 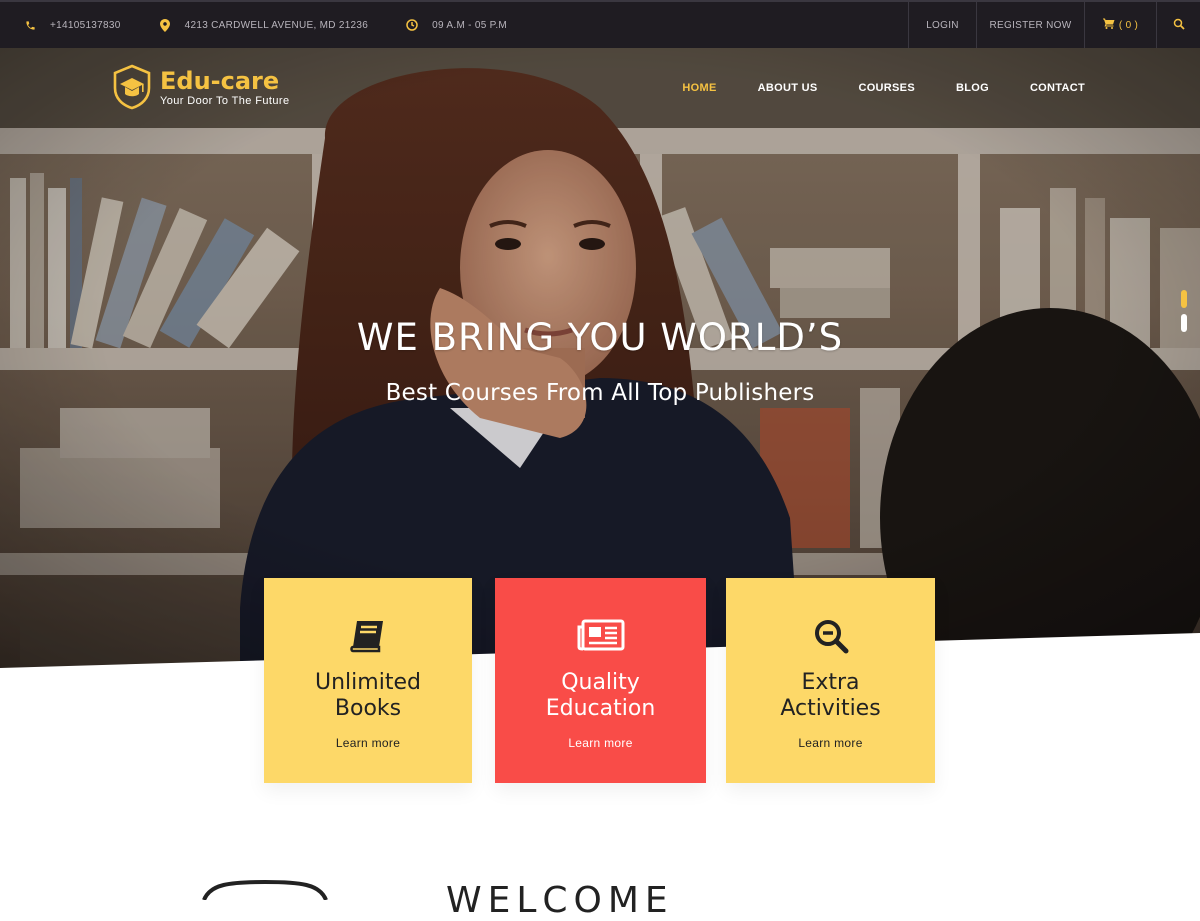 What do you see at coordinates (276, 25) in the screenshot?
I see `address-text: 4213 CARDWELL AVENUE, MD 21236` at bounding box center [276, 25].